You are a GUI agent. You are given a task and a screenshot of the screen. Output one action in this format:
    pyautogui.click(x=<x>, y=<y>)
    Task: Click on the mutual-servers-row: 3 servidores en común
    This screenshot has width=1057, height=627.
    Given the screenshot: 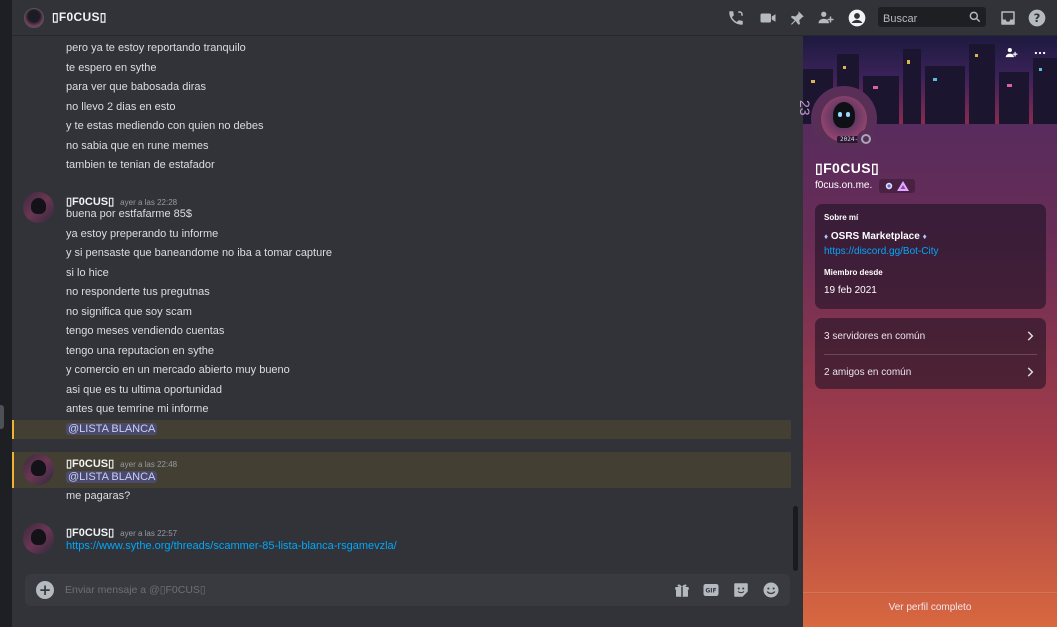 What is the action you would take?
    pyautogui.click(x=930, y=336)
    